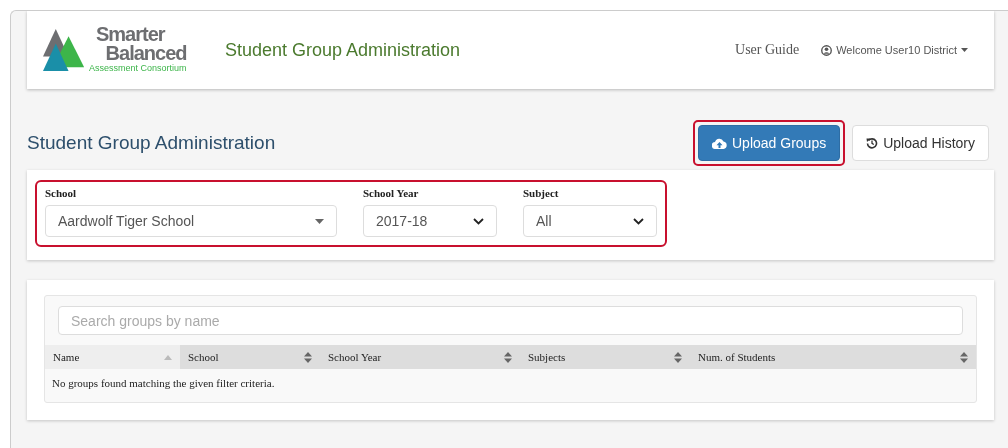 Image resolution: width=1008 pixels, height=448 pixels. Describe the element at coordinates (343, 50) in the screenshot. I see `app-title: Student Group Administration` at that location.